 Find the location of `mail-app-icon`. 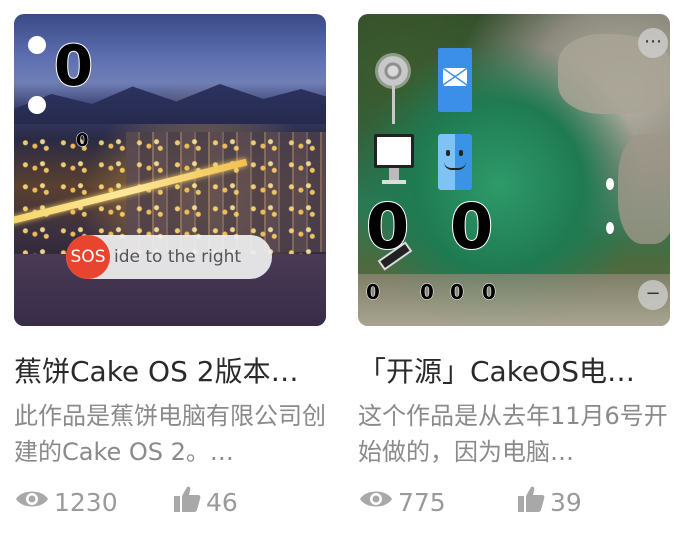

mail-app-icon is located at coordinates (455, 80).